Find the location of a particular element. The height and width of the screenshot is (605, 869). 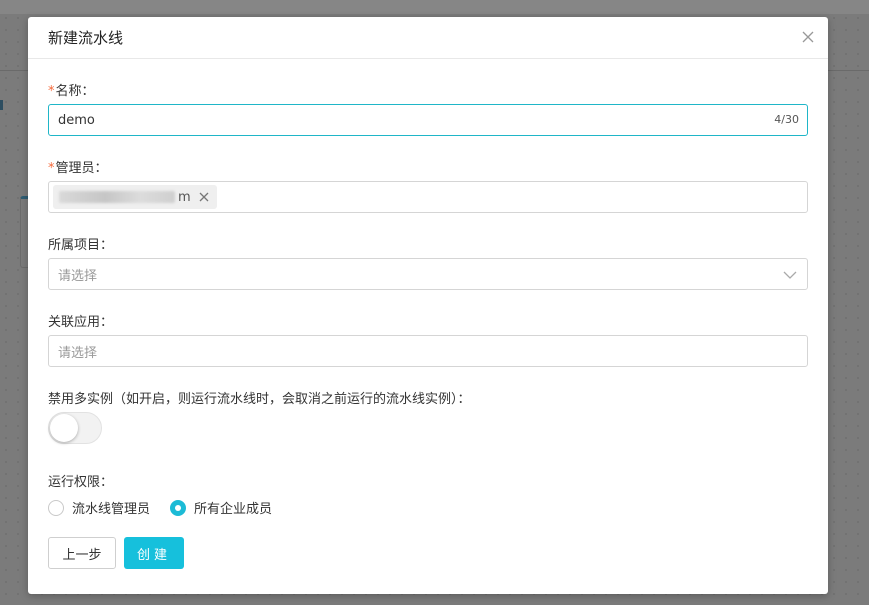

tag-remove-button is located at coordinates (204, 197).